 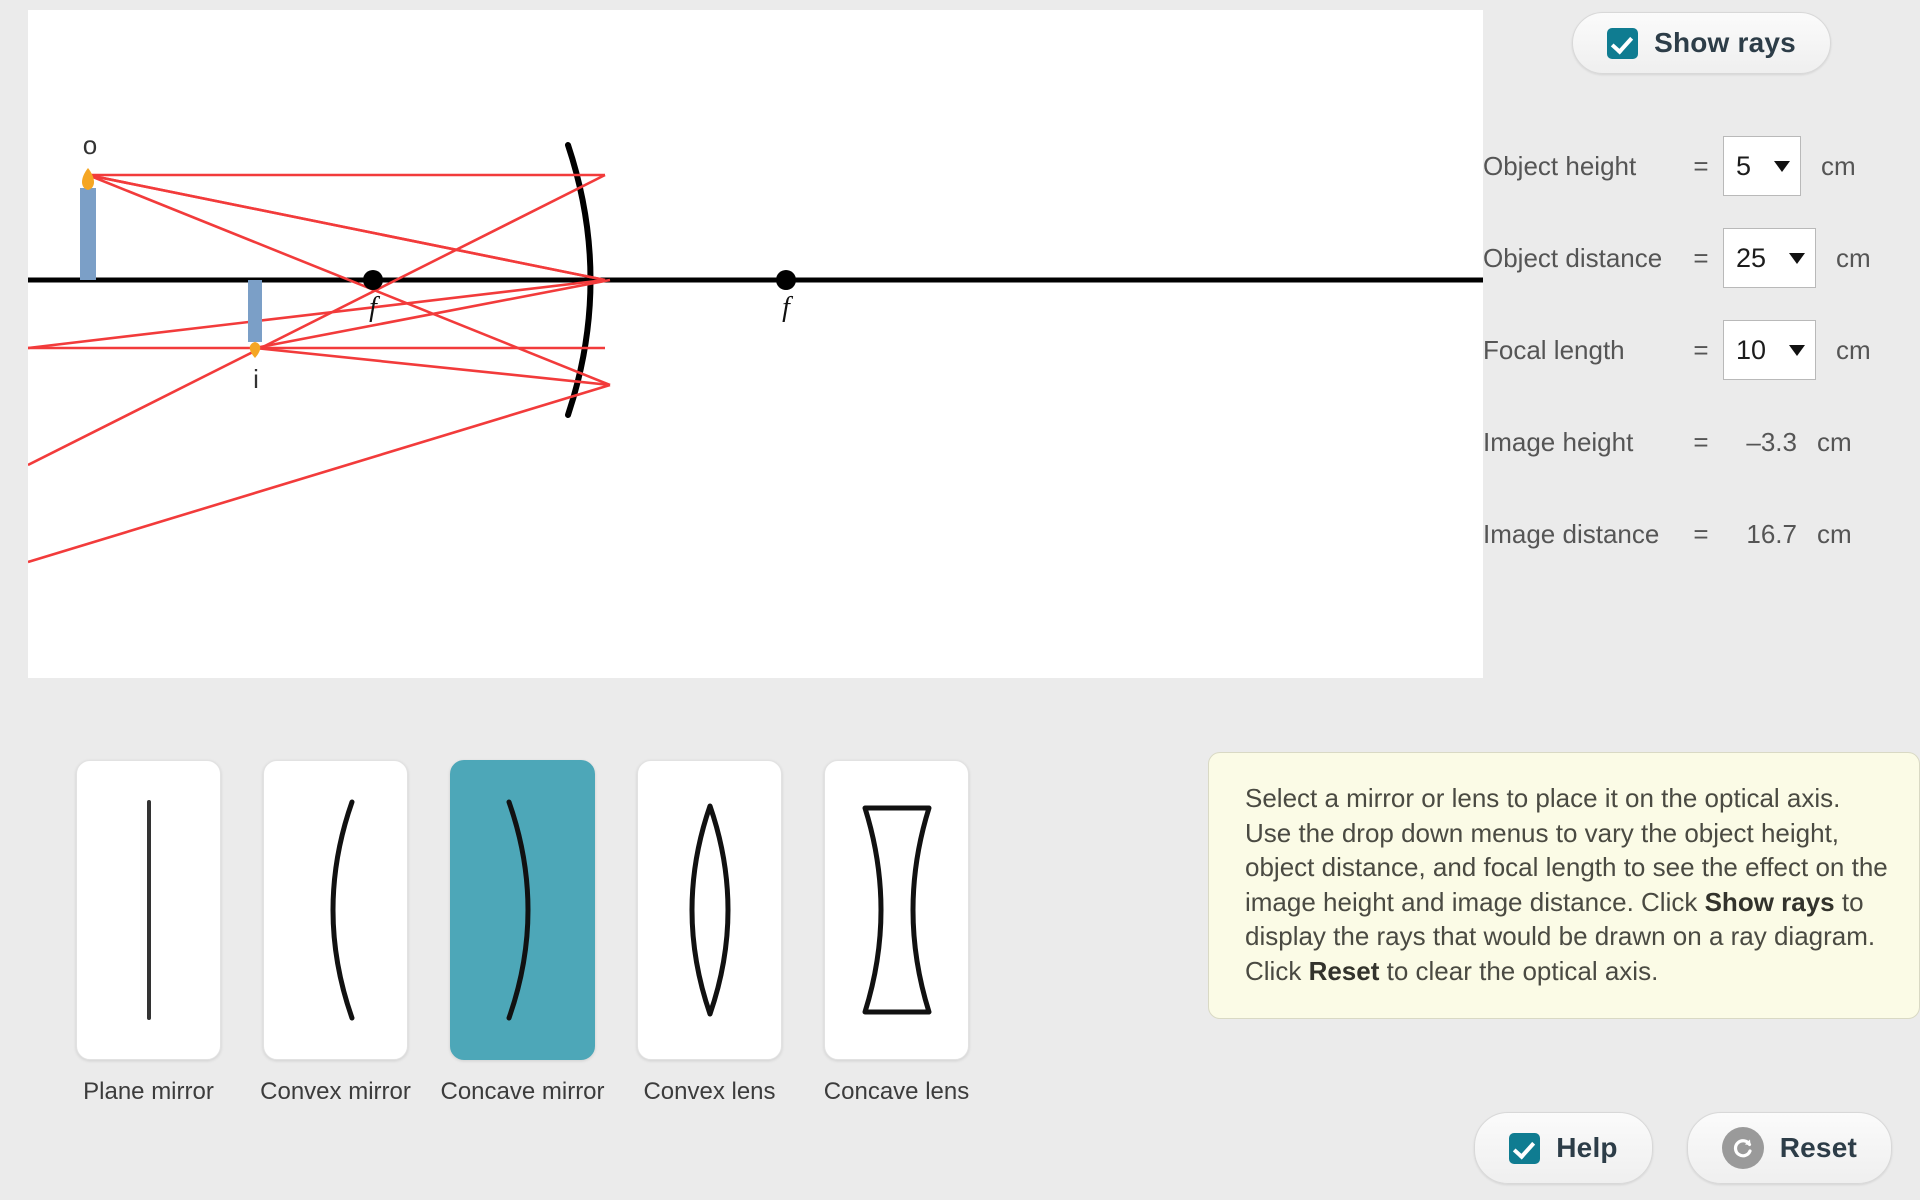 I want to click on convex-lens-icon, so click(x=709, y=910).